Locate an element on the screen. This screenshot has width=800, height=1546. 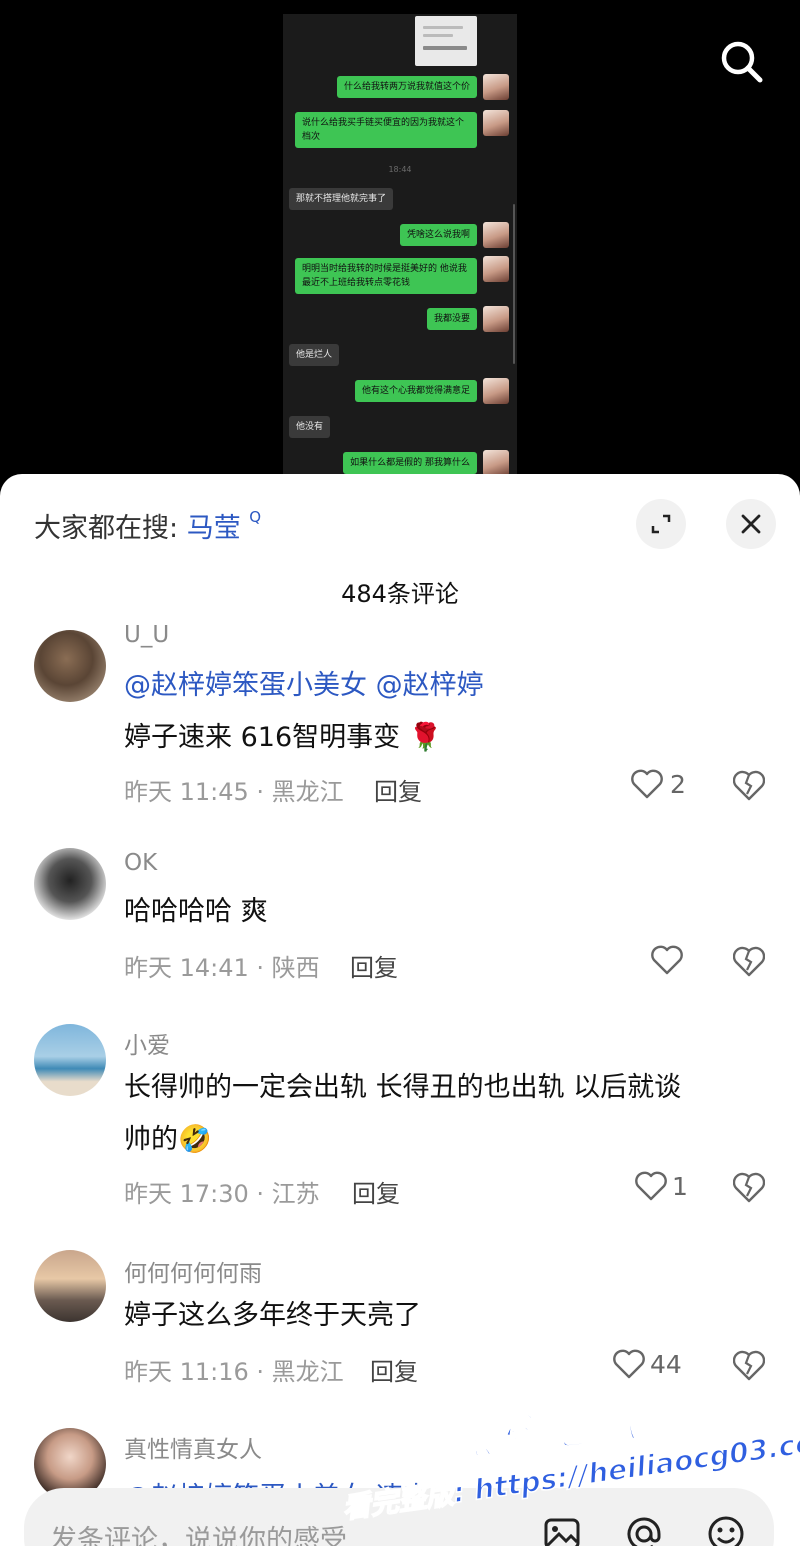
like-button: 1 is located at coordinates (661, 1186).